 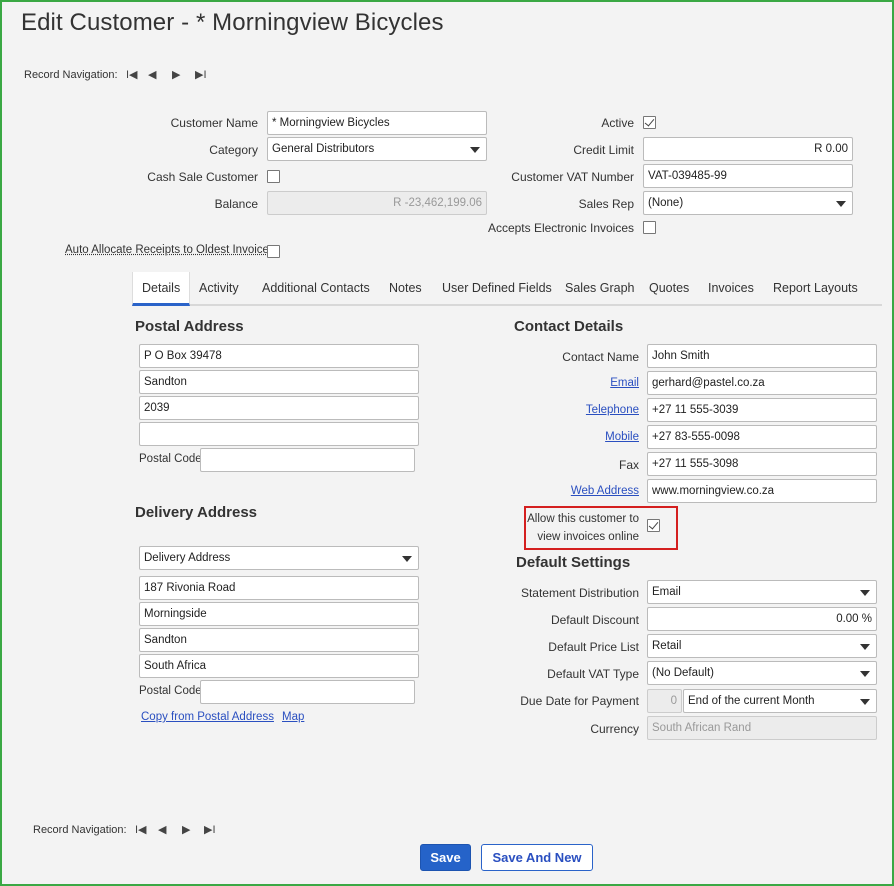 I want to click on nav-bottom-first-icon: I◀, so click(x=141, y=829).